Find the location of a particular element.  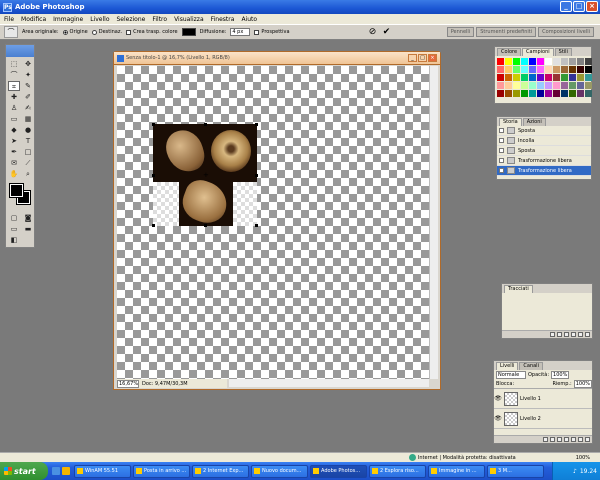

zoom-field: 16,67% is located at coordinates (128, 383).